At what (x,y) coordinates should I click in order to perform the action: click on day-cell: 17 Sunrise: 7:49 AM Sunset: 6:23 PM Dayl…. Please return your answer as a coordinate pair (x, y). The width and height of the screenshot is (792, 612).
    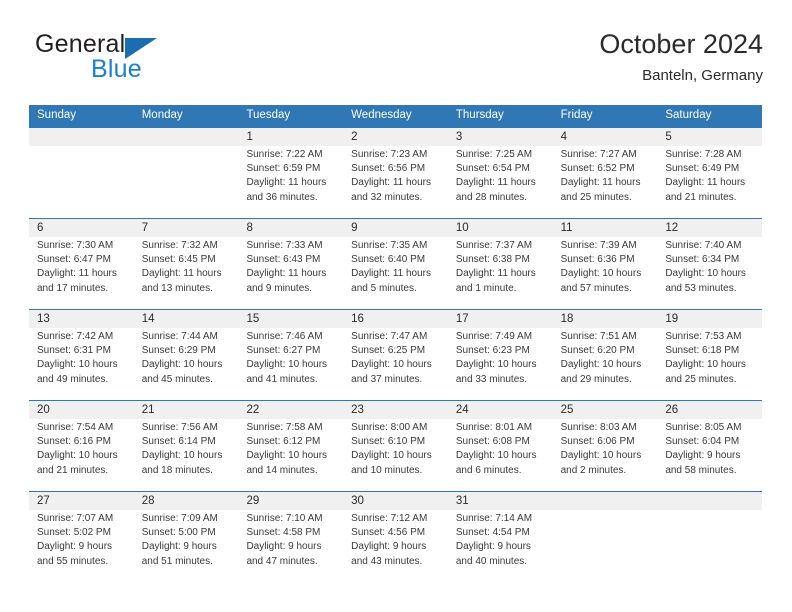
    Looking at the image, I should click on (500, 355).